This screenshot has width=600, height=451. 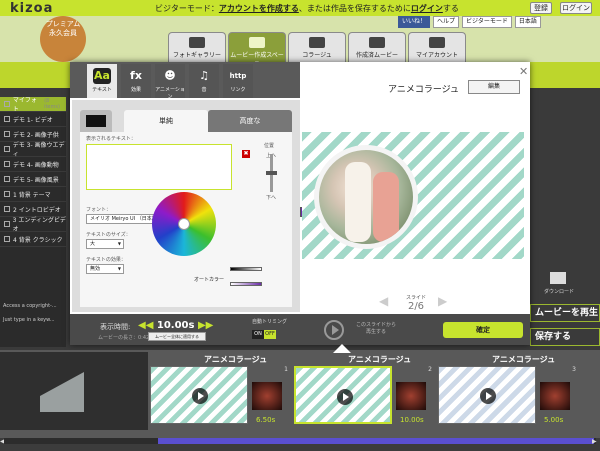 I want to click on tab-photo-gallery: フォトギャラリー, so click(x=197, y=47).